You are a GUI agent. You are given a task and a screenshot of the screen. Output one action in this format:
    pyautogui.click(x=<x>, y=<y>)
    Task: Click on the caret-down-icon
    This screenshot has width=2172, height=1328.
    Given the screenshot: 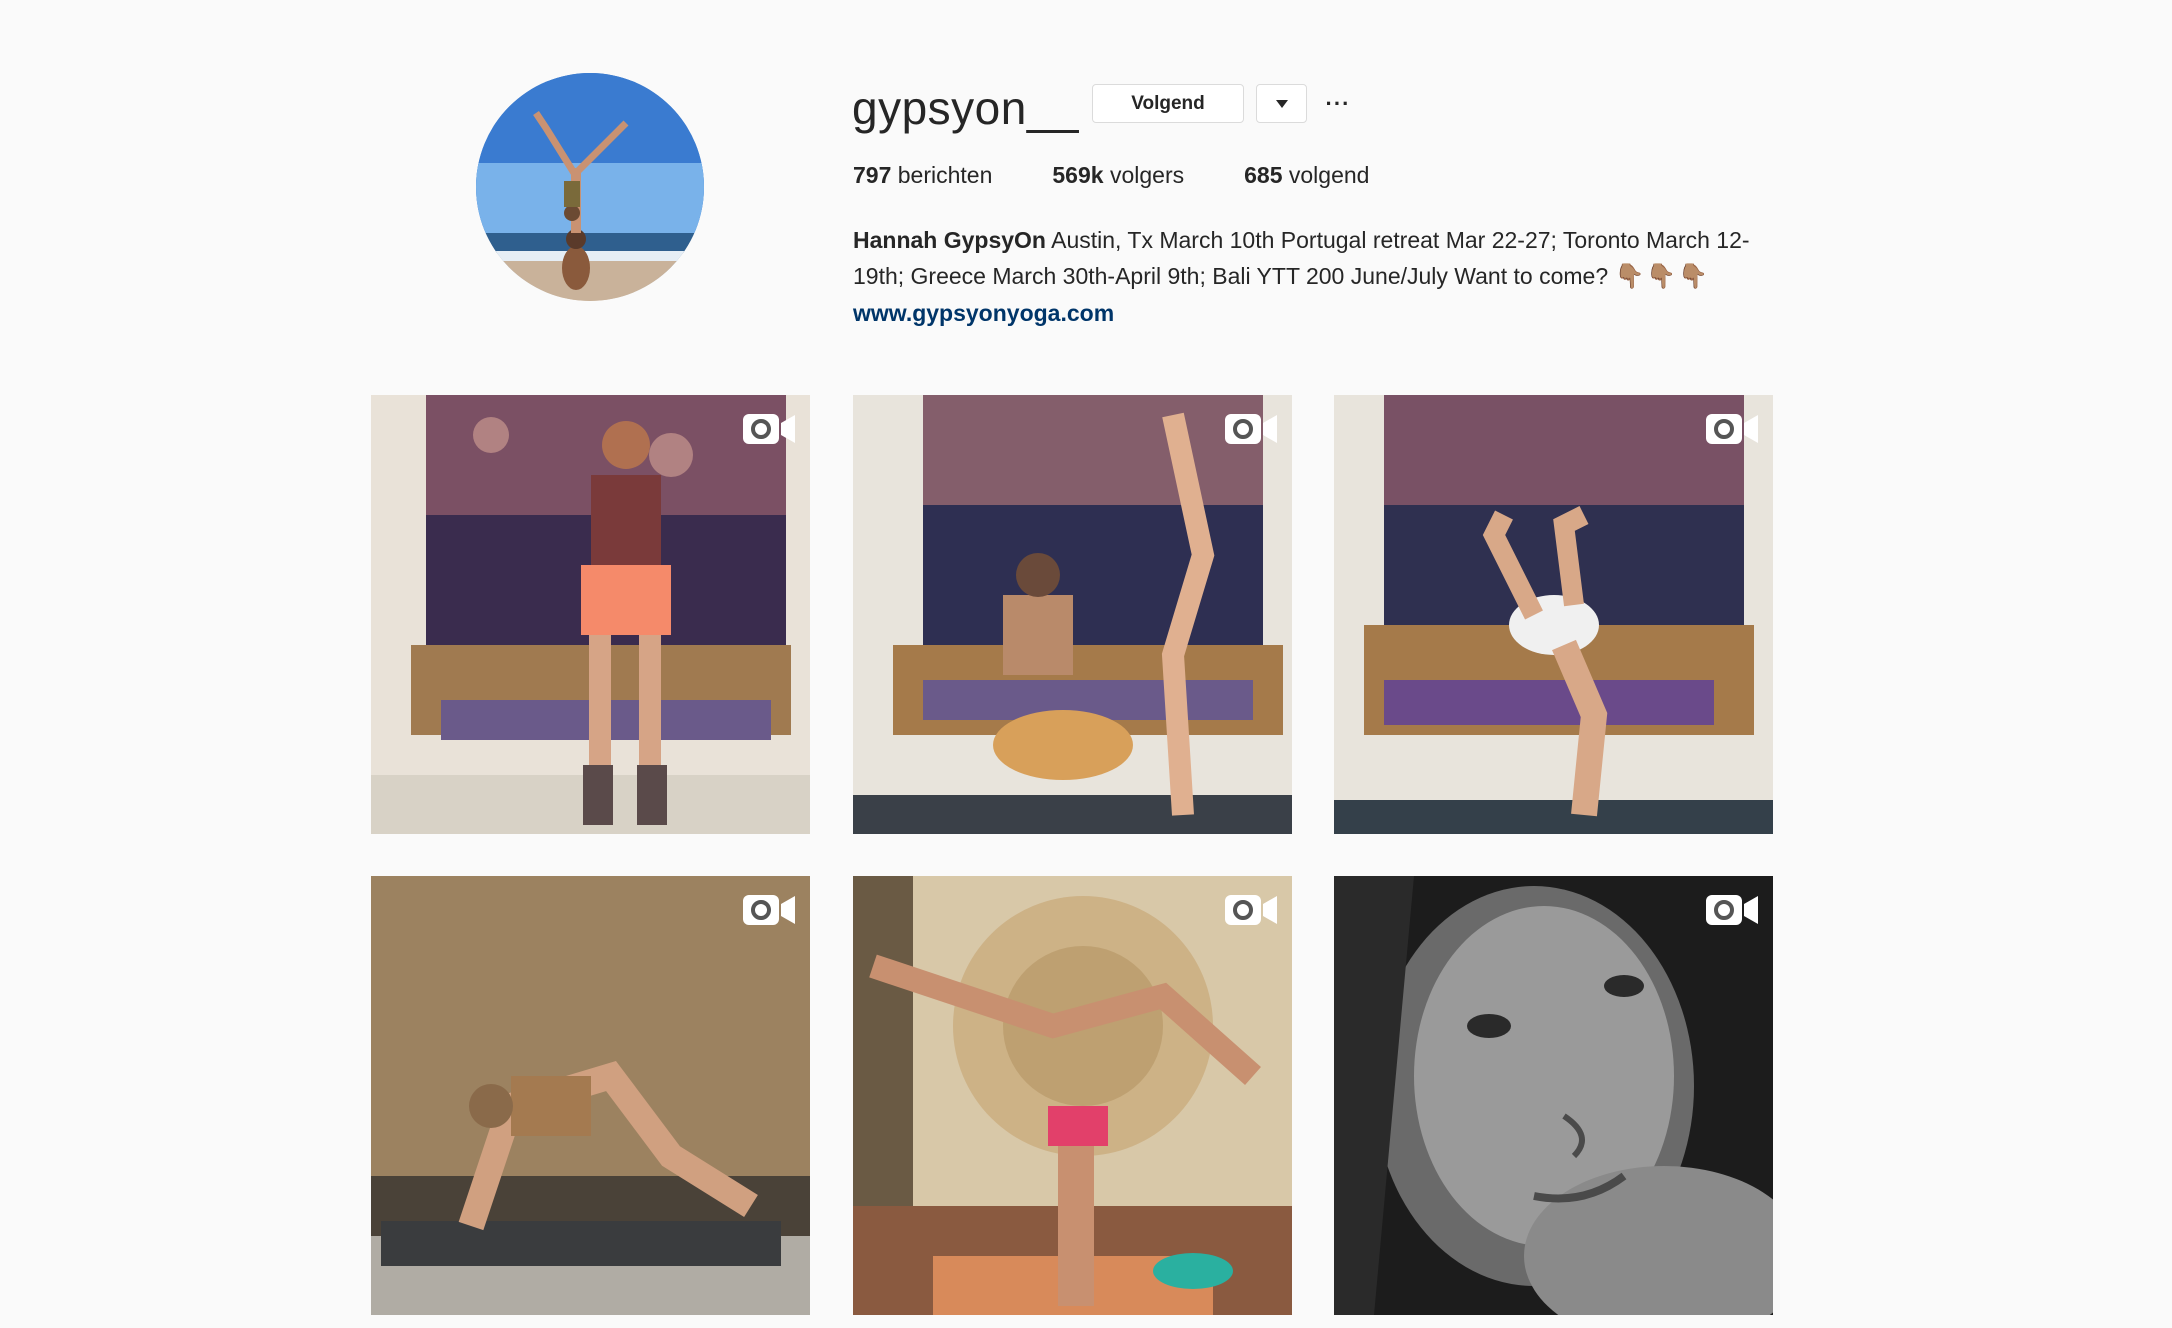 What is the action you would take?
    pyautogui.click(x=1281, y=103)
    